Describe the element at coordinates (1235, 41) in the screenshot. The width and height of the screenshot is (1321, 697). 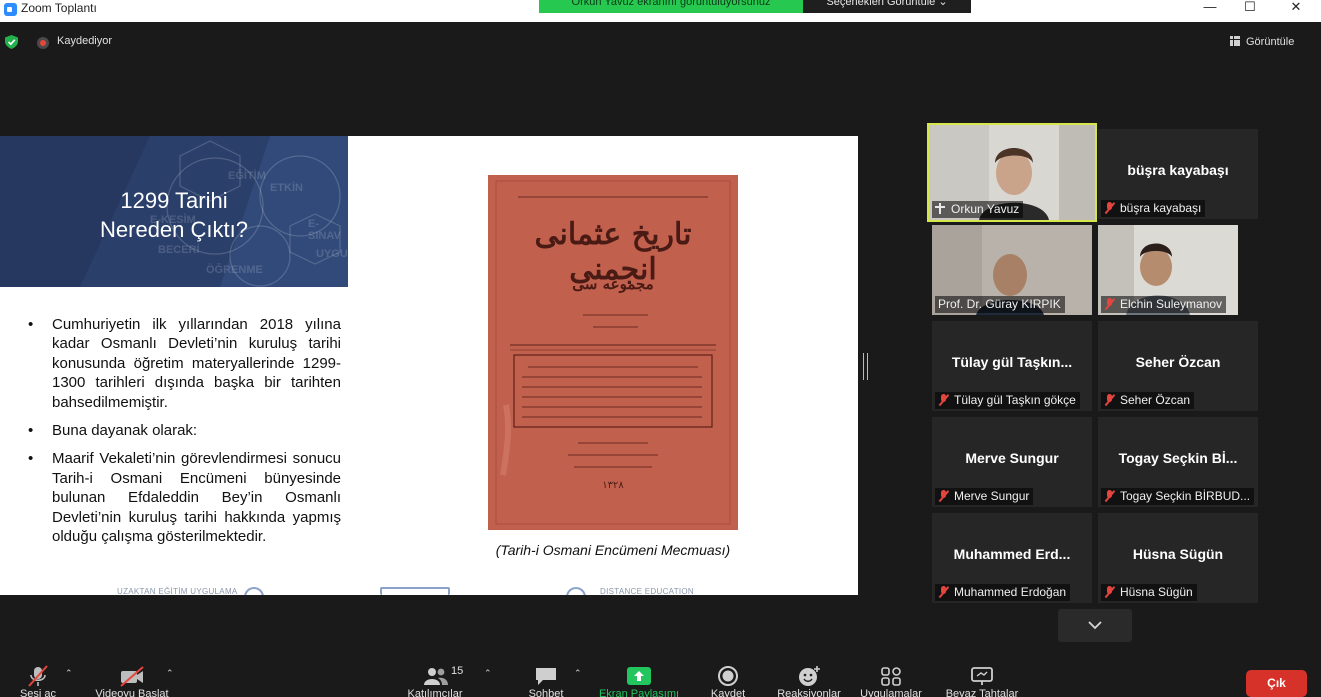
I see `grid-view-icon` at that location.